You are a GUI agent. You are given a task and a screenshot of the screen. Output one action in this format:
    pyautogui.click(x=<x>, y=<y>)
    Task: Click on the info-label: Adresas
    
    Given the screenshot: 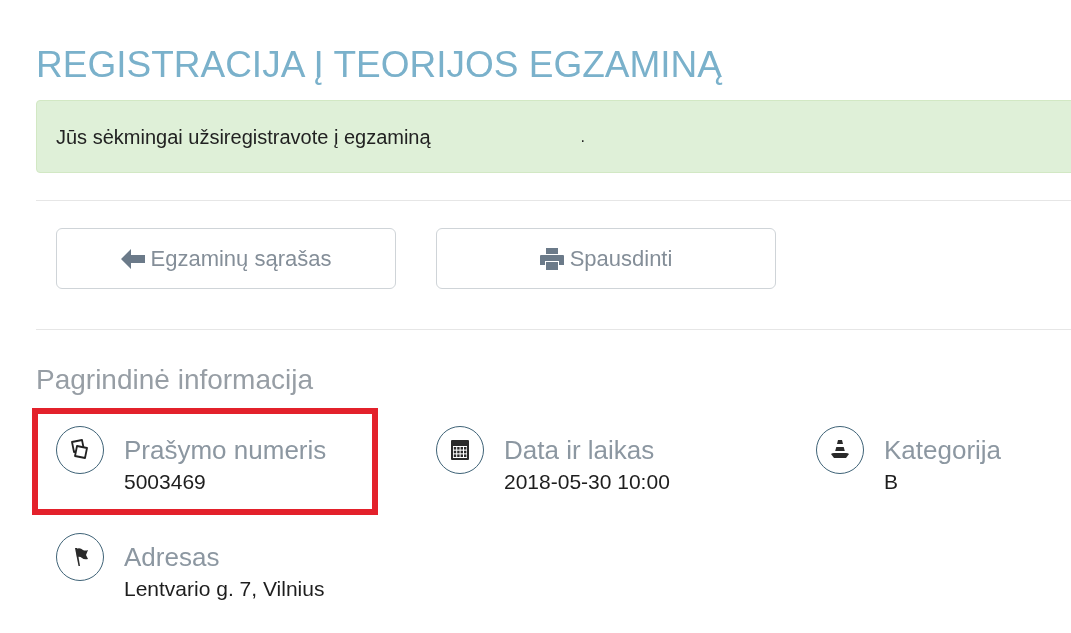 What is the action you would take?
    pyautogui.click(x=172, y=557)
    